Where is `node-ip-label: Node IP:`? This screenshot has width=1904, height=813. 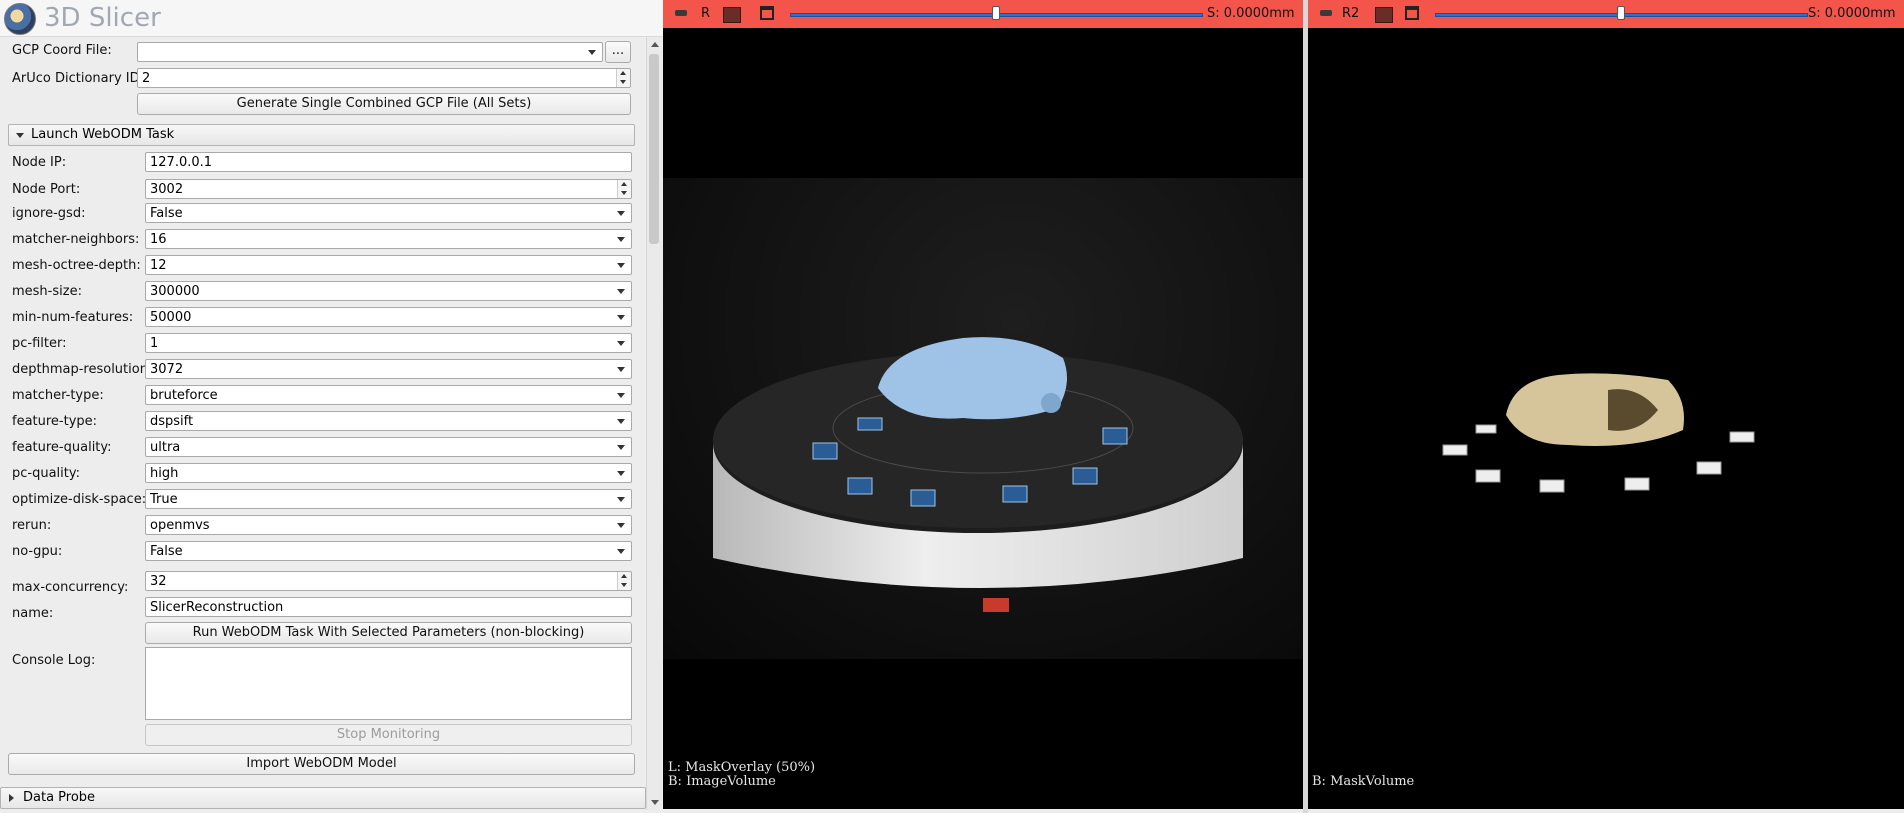
node-ip-label: Node IP: is located at coordinates (39, 162).